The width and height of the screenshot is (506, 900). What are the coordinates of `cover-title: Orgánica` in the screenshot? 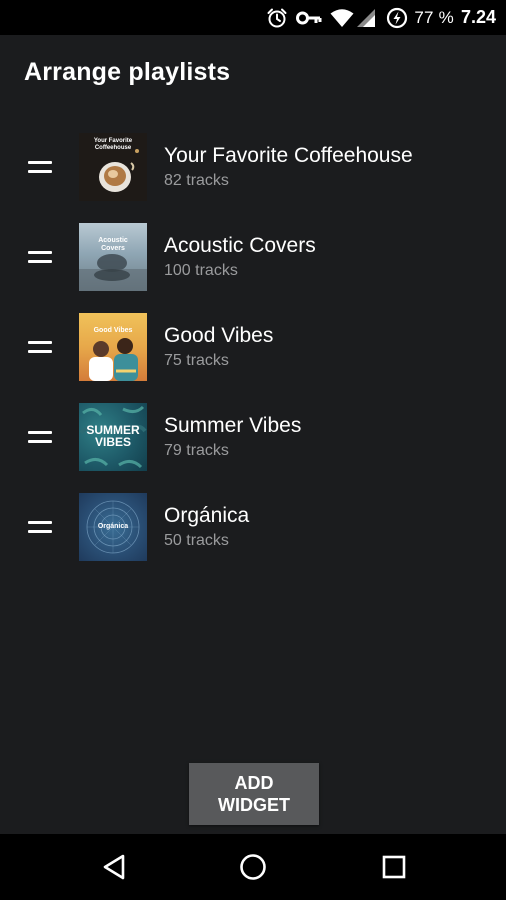 It's located at (113, 526).